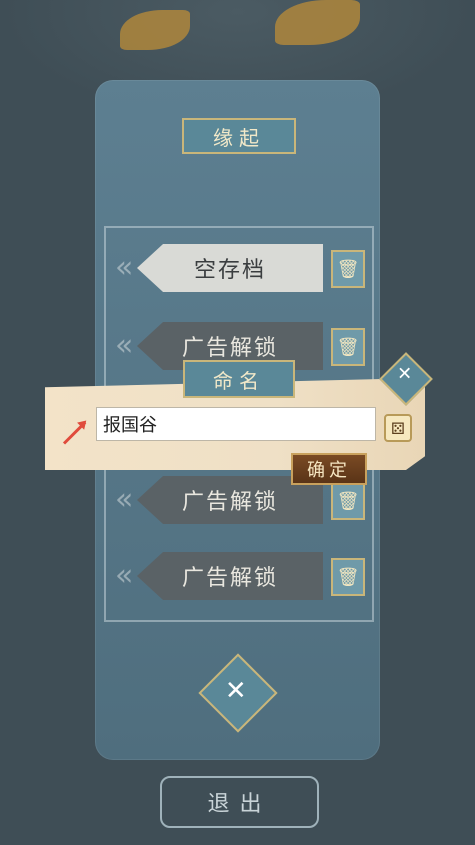 The image size is (475, 845). What do you see at coordinates (239, 136) in the screenshot?
I see `panel-title: 缘起` at bounding box center [239, 136].